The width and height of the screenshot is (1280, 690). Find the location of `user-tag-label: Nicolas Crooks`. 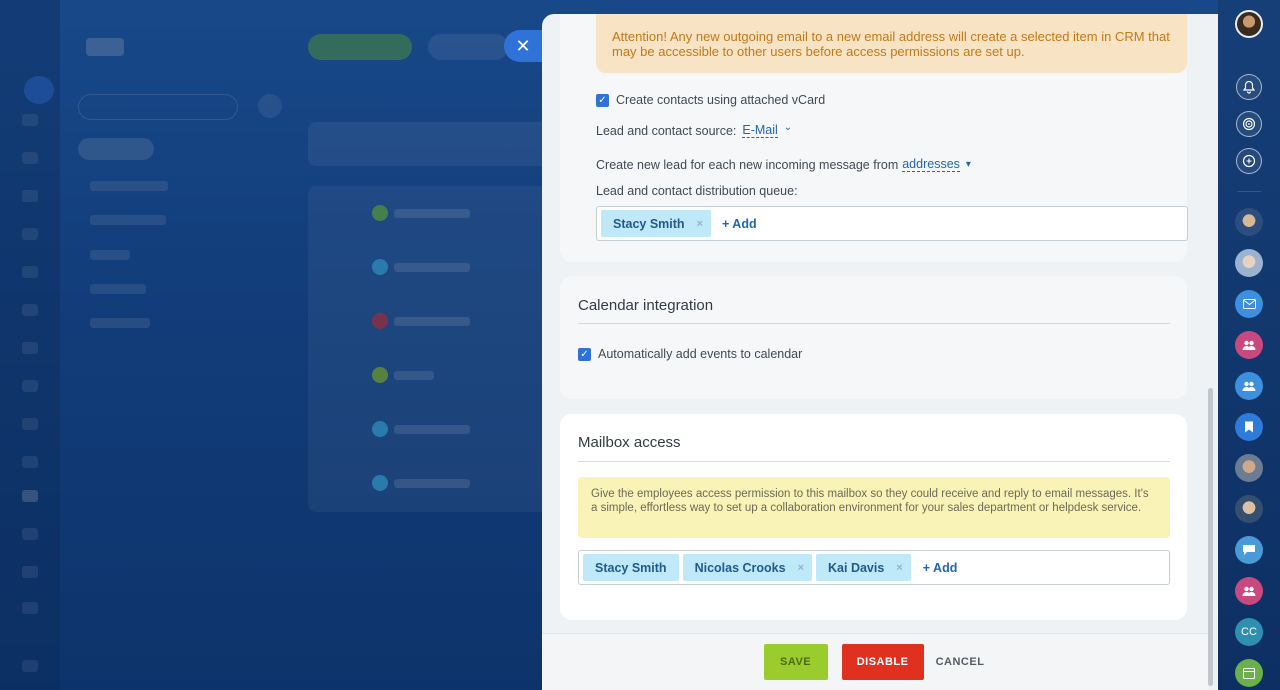

user-tag-label: Nicolas Crooks is located at coordinates (740, 567).